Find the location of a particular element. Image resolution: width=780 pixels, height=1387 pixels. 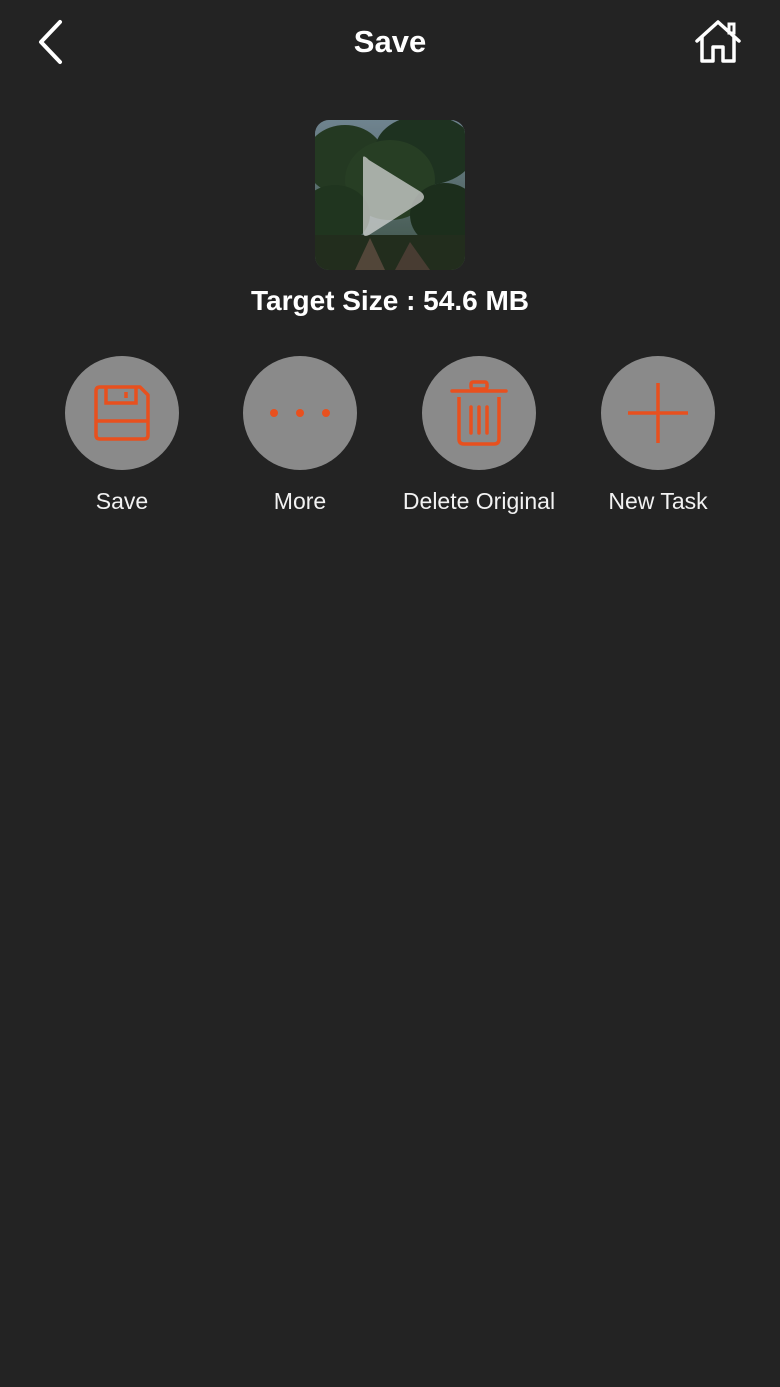

trash-icon is located at coordinates (479, 413).